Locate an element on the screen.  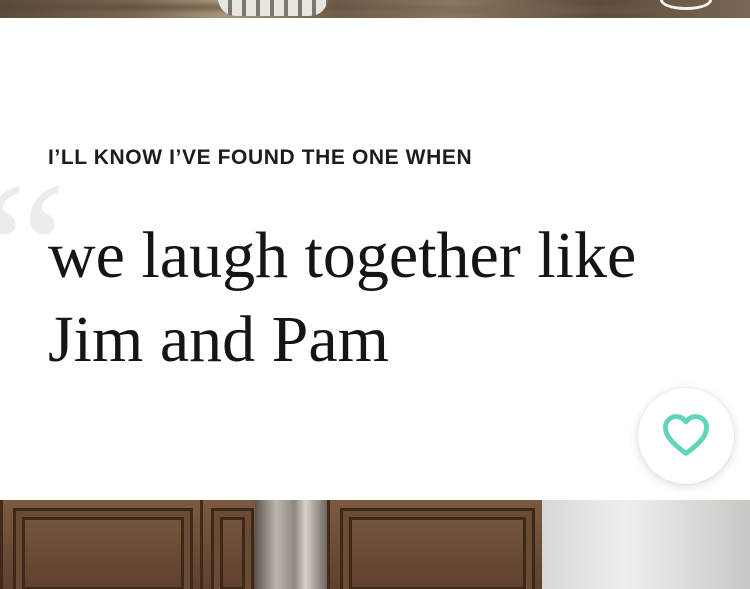
heart-icon is located at coordinates (686, 435).